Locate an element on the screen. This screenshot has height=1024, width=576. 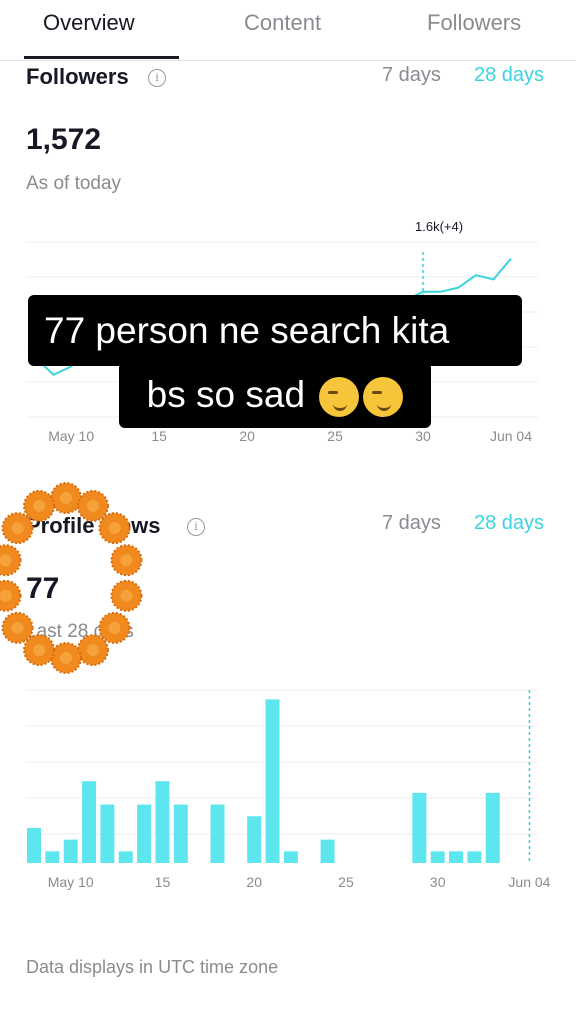
followers-total: 1,572 is located at coordinates (64, 139).